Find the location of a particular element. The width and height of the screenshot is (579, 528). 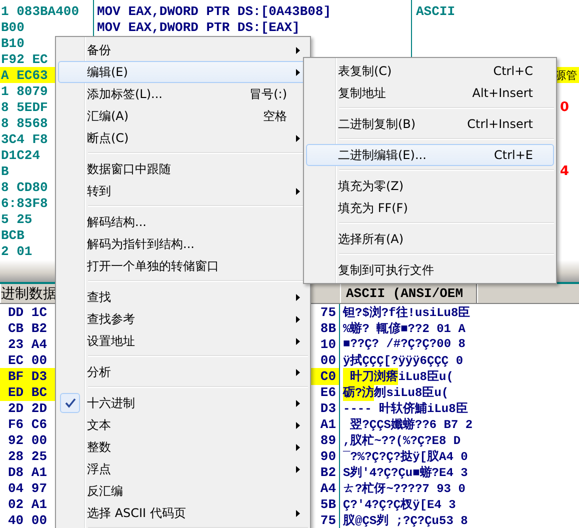

hex-cell-text: 04 97 is located at coordinates (27, 488).